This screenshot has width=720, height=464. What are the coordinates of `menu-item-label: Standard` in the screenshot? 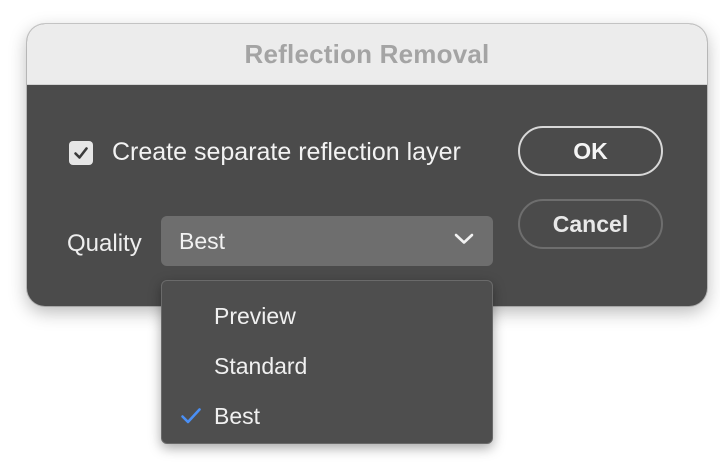 It's located at (261, 365).